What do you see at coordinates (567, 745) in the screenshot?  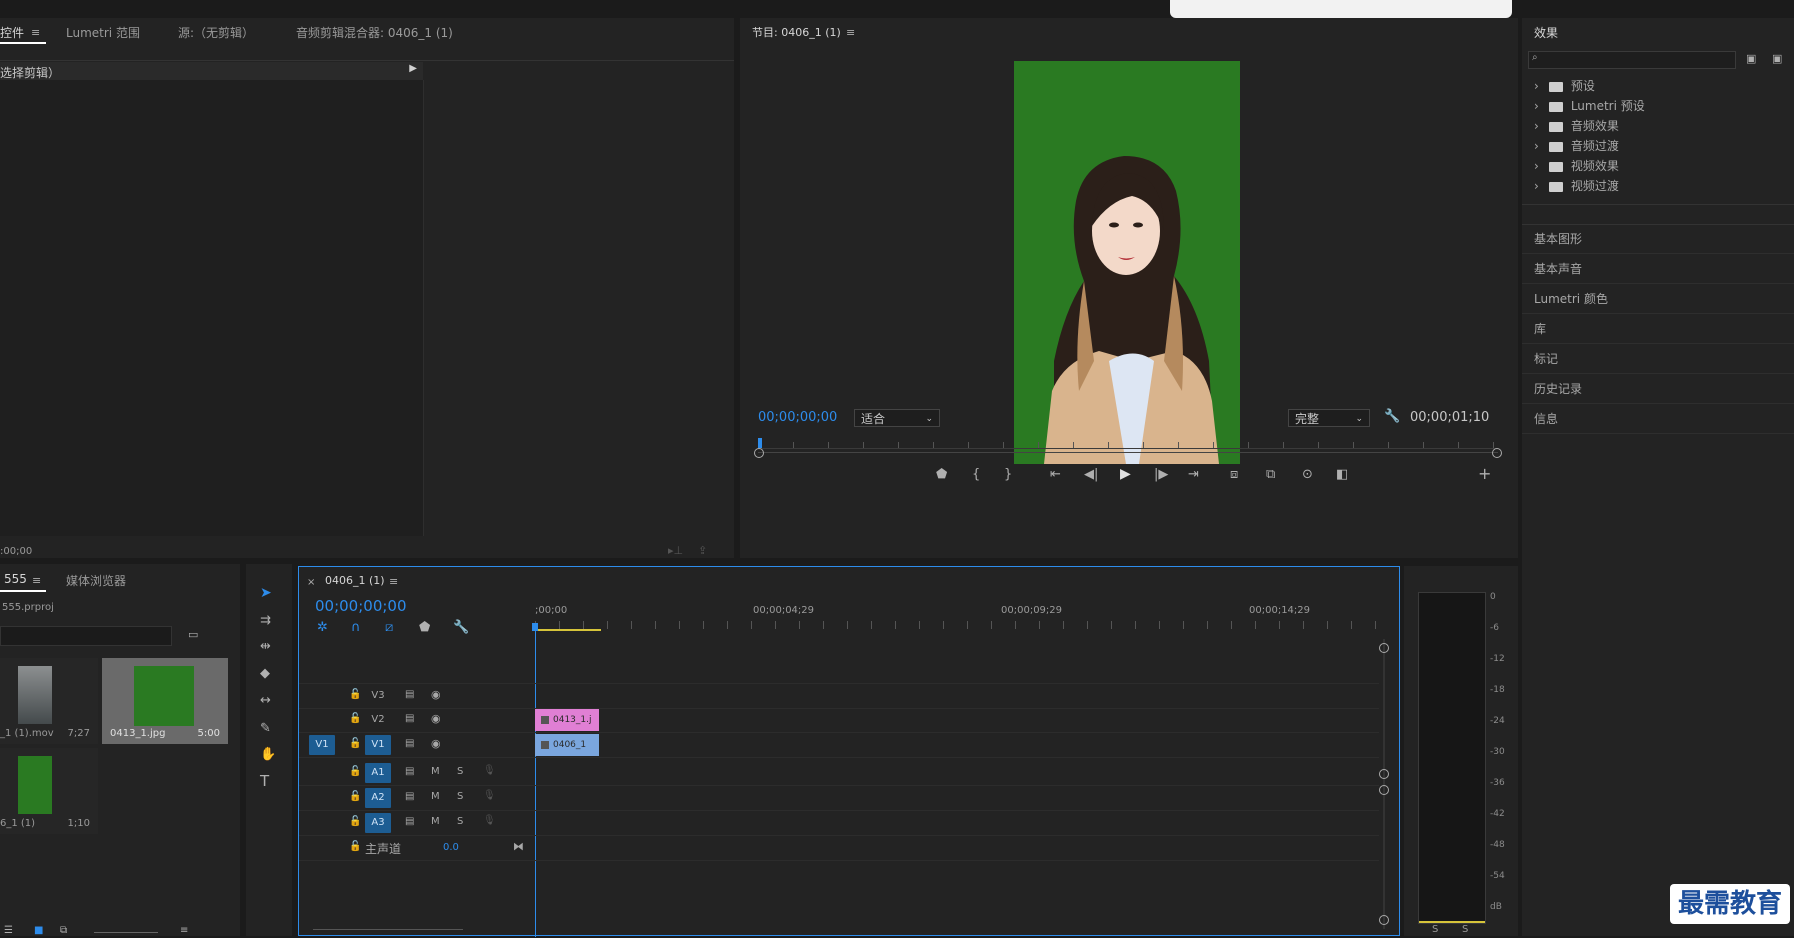 I see `clip-v1: 0406_1` at bounding box center [567, 745].